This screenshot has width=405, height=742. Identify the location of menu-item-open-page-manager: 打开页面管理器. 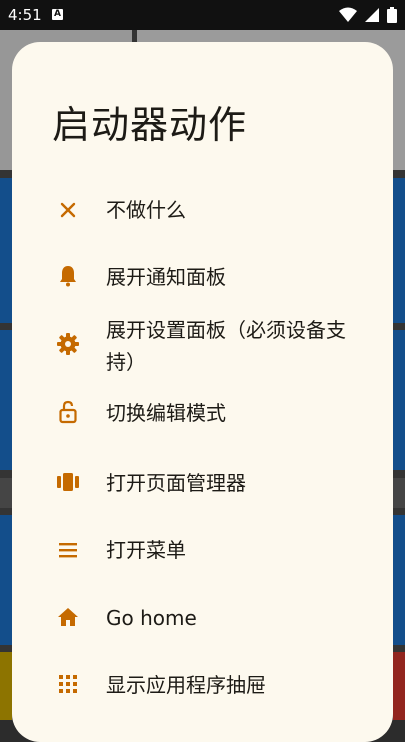
(202, 483).